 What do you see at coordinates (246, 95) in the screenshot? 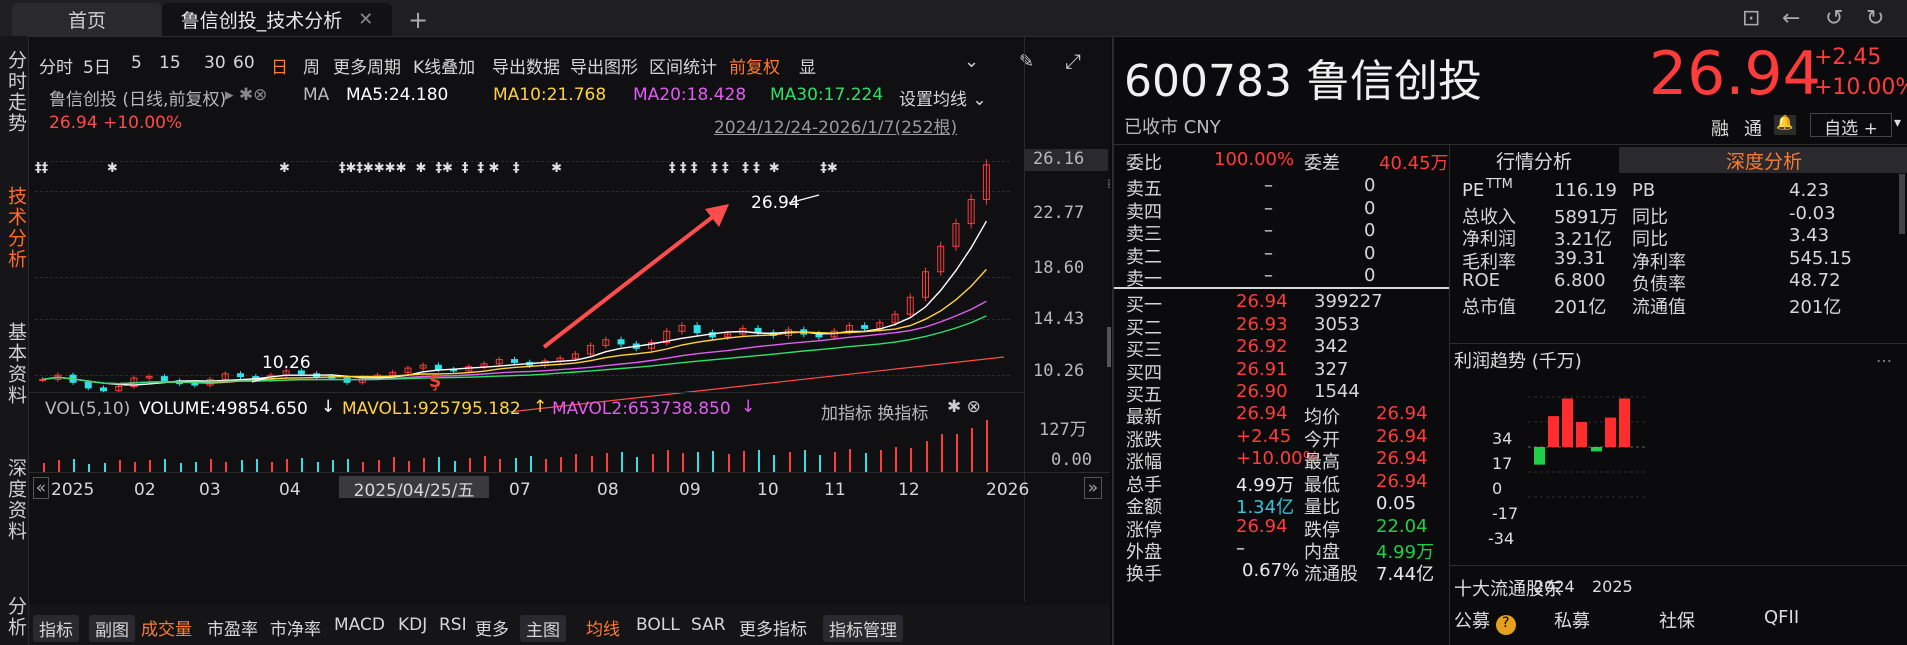
I see `chart-config-icons: ▸ ✱⊗` at bounding box center [246, 95].